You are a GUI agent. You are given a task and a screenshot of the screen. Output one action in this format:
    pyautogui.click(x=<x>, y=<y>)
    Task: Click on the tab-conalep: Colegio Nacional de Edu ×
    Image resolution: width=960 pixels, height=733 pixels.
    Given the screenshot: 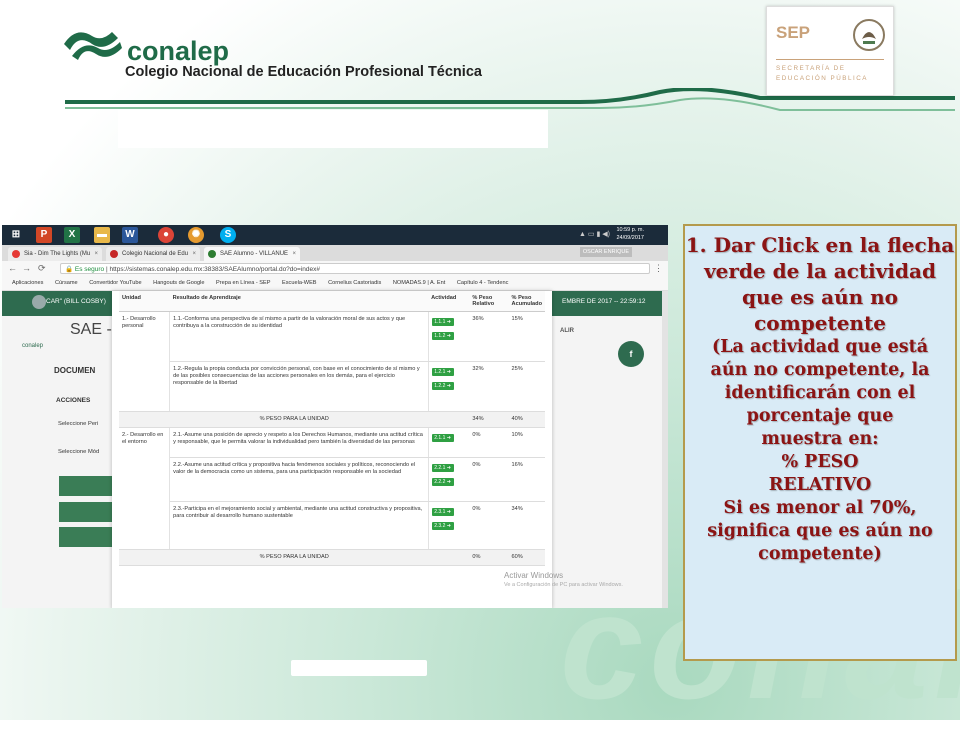 What is the action you would take?
    pyautogui.click(x=153, y=254)
    